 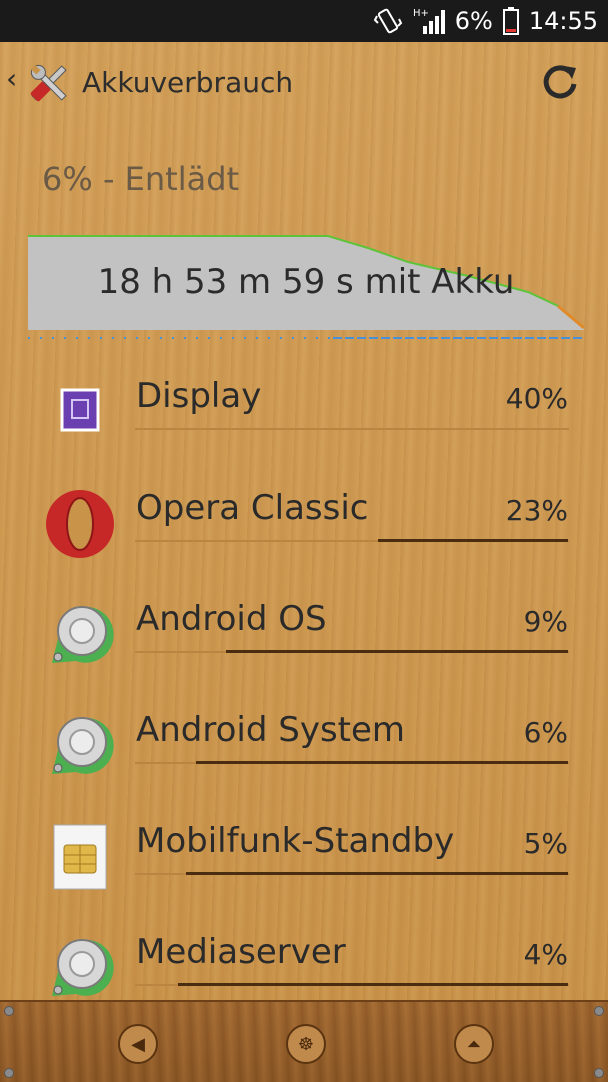 What do you see at coordinates (80, 410) in the screenshot?
I see `display-icon` at bounding box center [80, 410].